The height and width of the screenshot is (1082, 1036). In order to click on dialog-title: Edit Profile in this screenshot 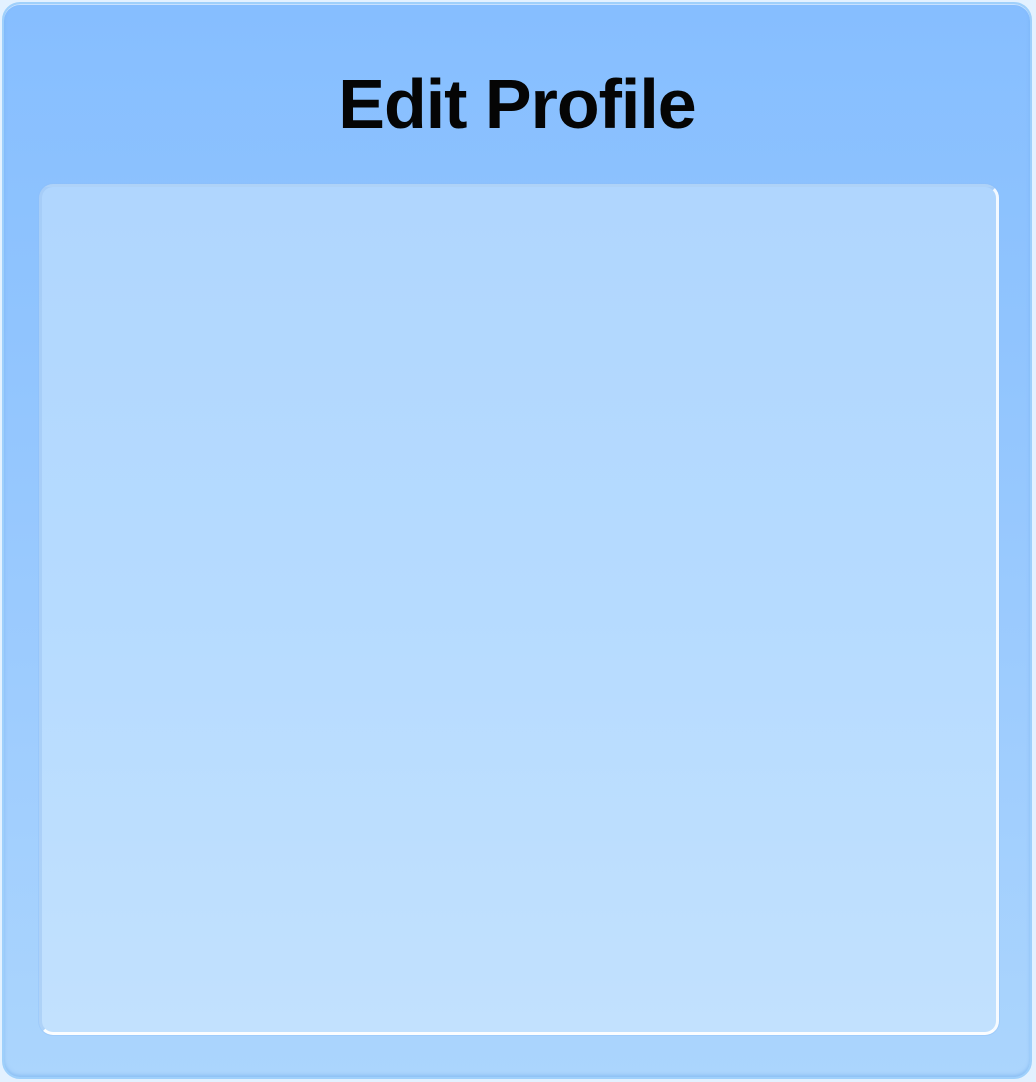, I will do `click(517, 104)`.